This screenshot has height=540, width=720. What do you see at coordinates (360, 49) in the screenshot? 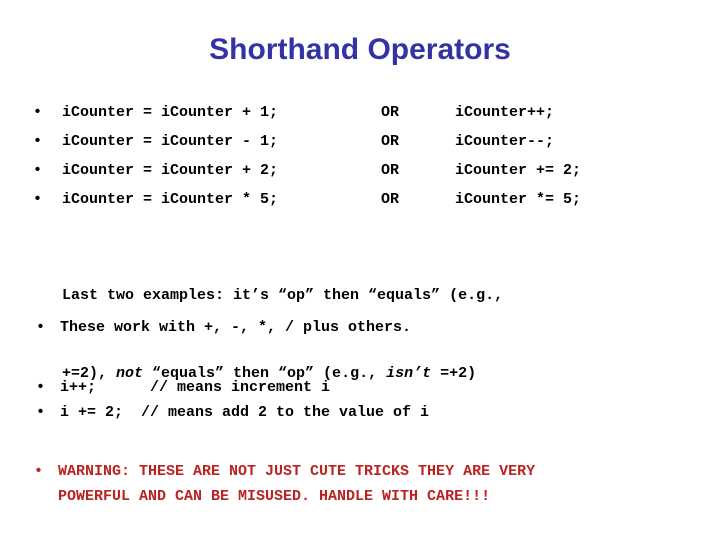
I see `page-title: Shorthand Operators` at bounding box center [360, 49].